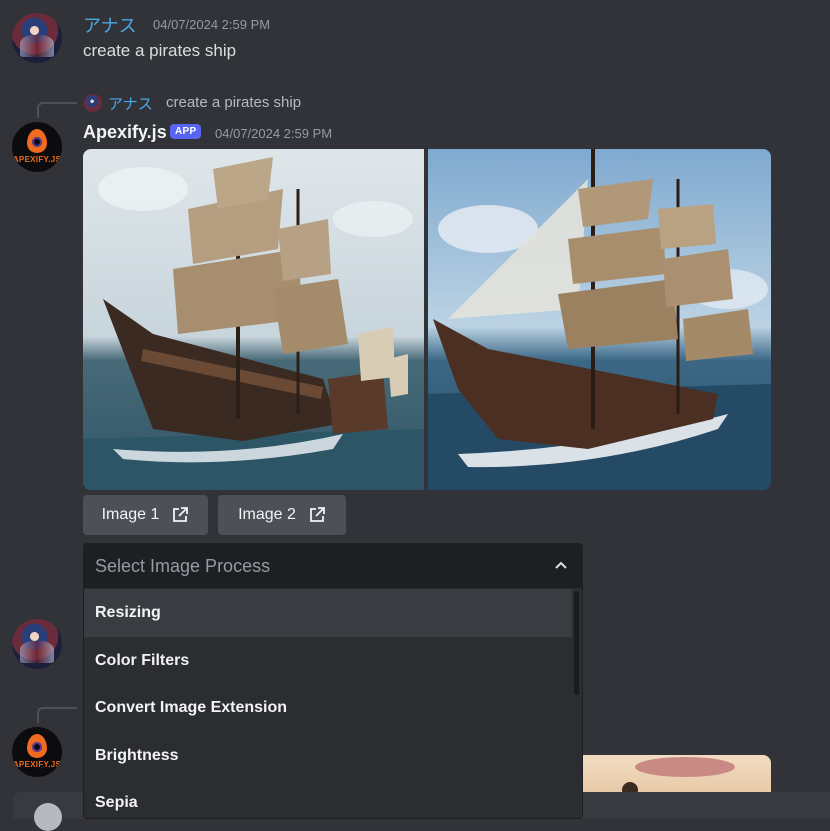  What do you see at coordinates (561, 566) in the screenshot?
I see `chevron-up-icon` at bounding box center [561, 566].